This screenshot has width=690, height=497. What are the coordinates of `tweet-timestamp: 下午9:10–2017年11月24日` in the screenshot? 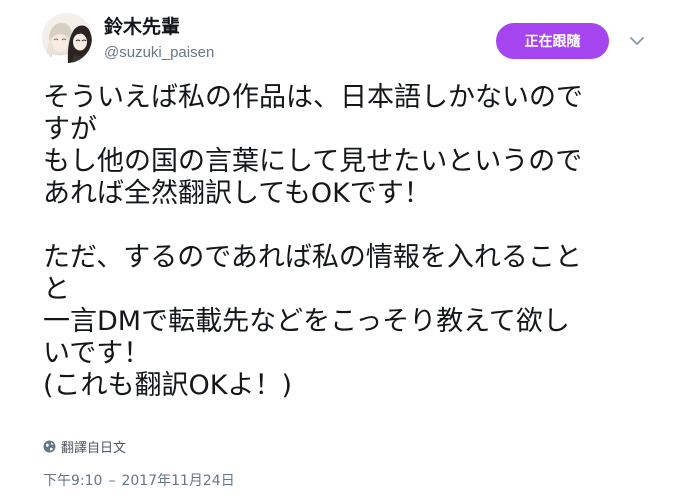 It's located at (139, 480).